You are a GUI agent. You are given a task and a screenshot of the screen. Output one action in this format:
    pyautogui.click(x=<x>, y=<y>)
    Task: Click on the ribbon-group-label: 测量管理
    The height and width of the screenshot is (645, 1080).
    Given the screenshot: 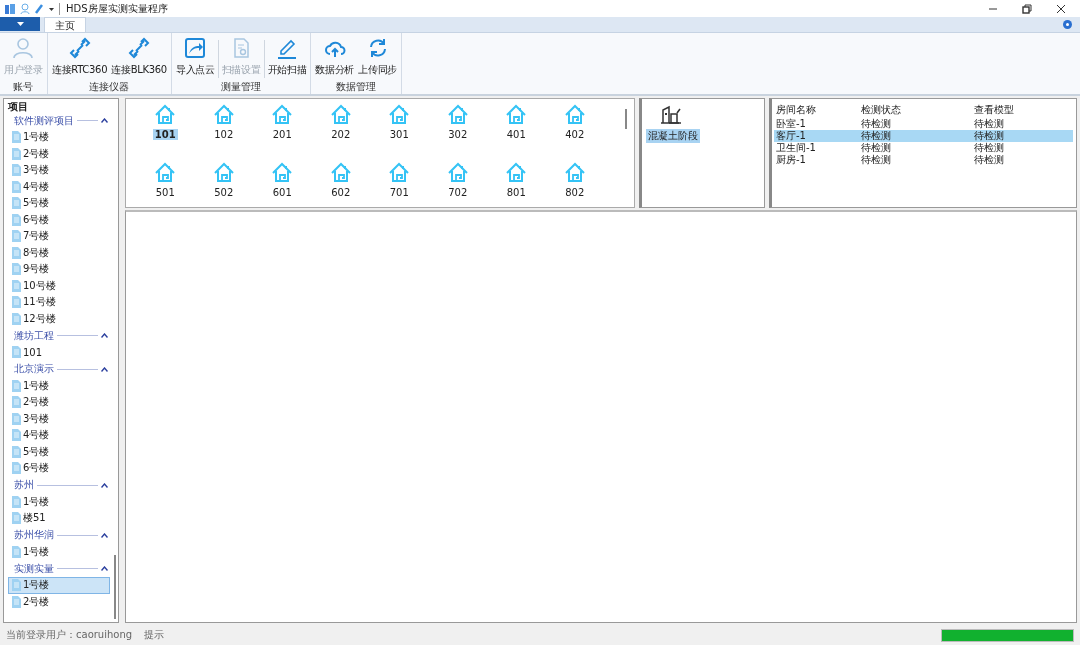 What is the action you would take?
    pyautogui.click(x=241, y=87)
    